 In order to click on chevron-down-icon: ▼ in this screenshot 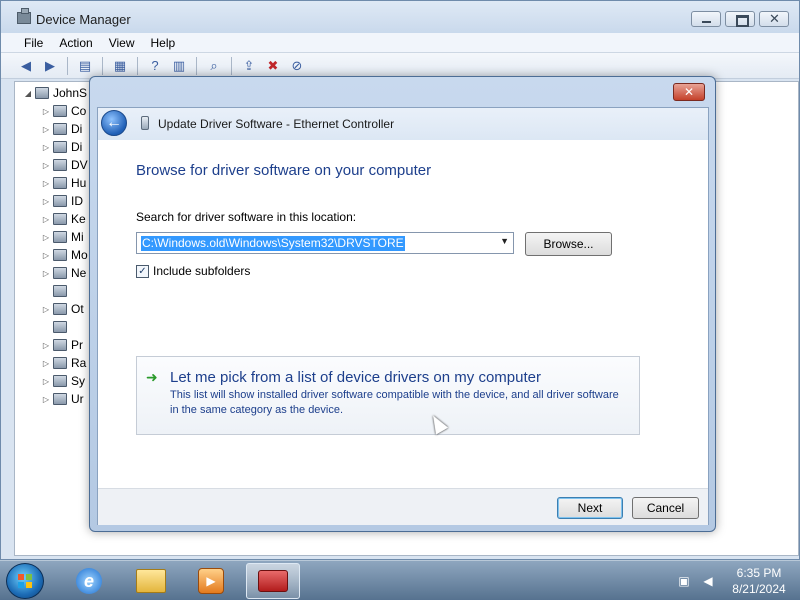, I will do `click(504, 241)`.